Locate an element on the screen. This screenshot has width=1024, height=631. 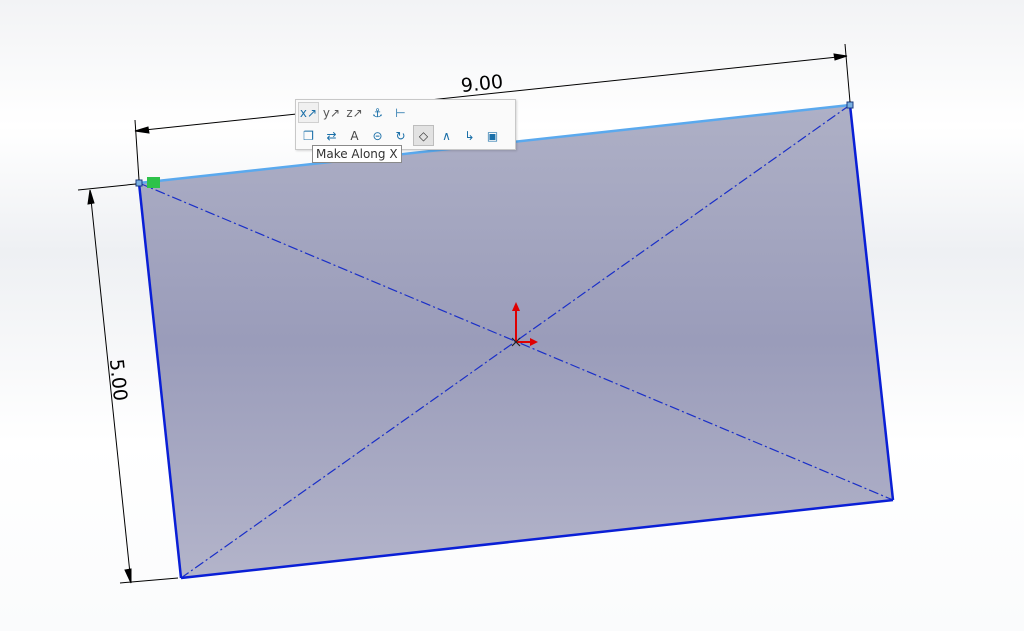
convert-entities-icon: ⇄ is located at coordinates (331, 135).